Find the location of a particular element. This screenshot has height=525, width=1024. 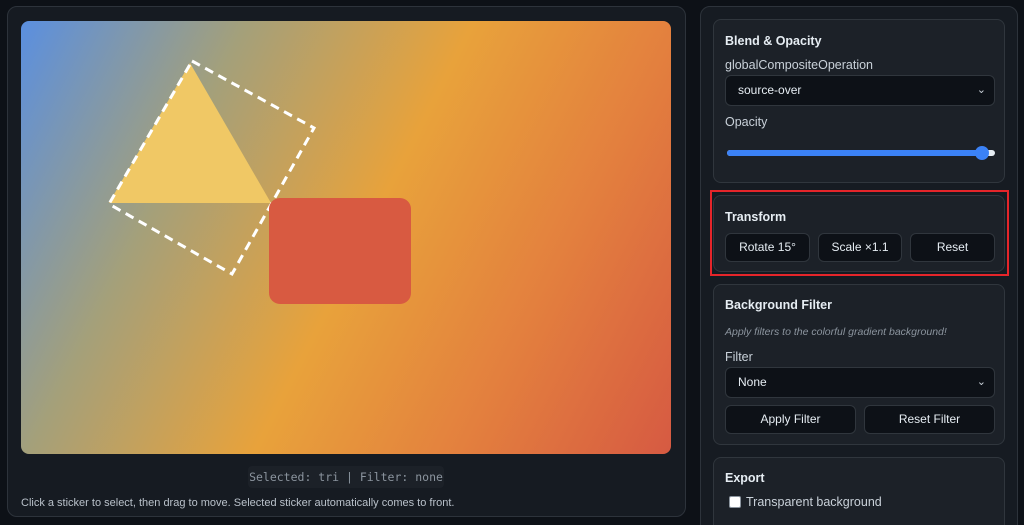

apply-filter-button: Apply Filter is located at coordinates (790, 419).